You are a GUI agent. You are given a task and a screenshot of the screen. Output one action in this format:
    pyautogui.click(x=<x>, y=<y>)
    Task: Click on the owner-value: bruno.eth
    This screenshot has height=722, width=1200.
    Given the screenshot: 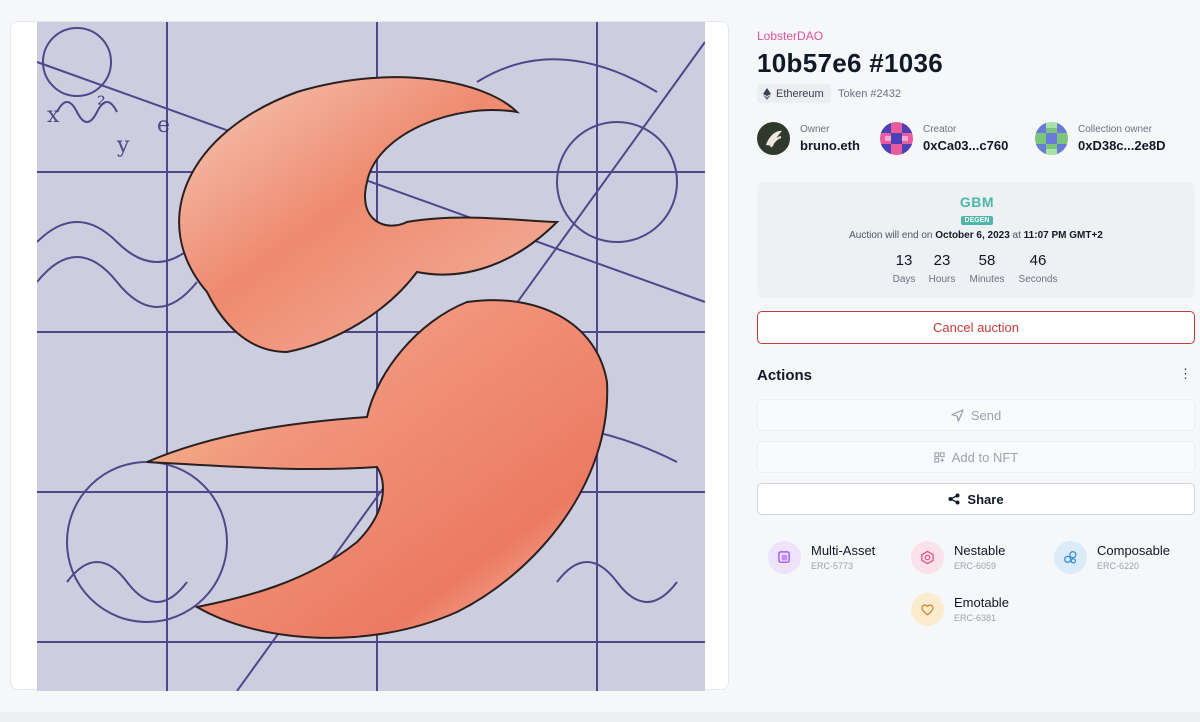 What is the action you would take?
    pyautogui.click(x=830, y=145)
    